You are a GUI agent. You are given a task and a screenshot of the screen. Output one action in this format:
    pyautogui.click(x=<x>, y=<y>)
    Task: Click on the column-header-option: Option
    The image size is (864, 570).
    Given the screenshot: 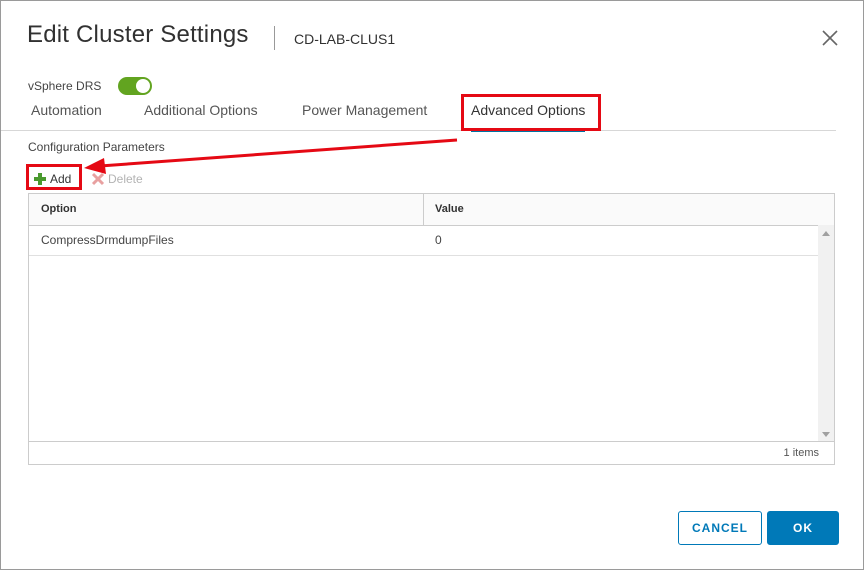 What is the action you would take?
    pyautogui.click(x=58, y=209)
    